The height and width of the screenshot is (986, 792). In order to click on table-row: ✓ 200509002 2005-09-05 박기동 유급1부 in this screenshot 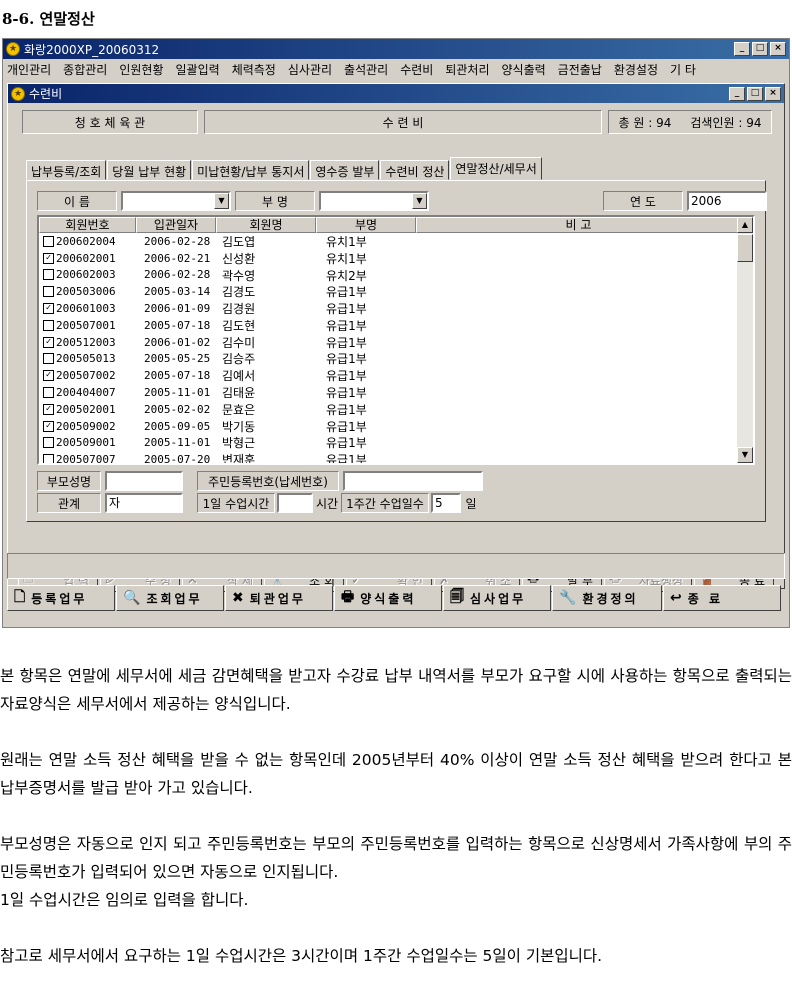, I will do `click(396, 426)`.